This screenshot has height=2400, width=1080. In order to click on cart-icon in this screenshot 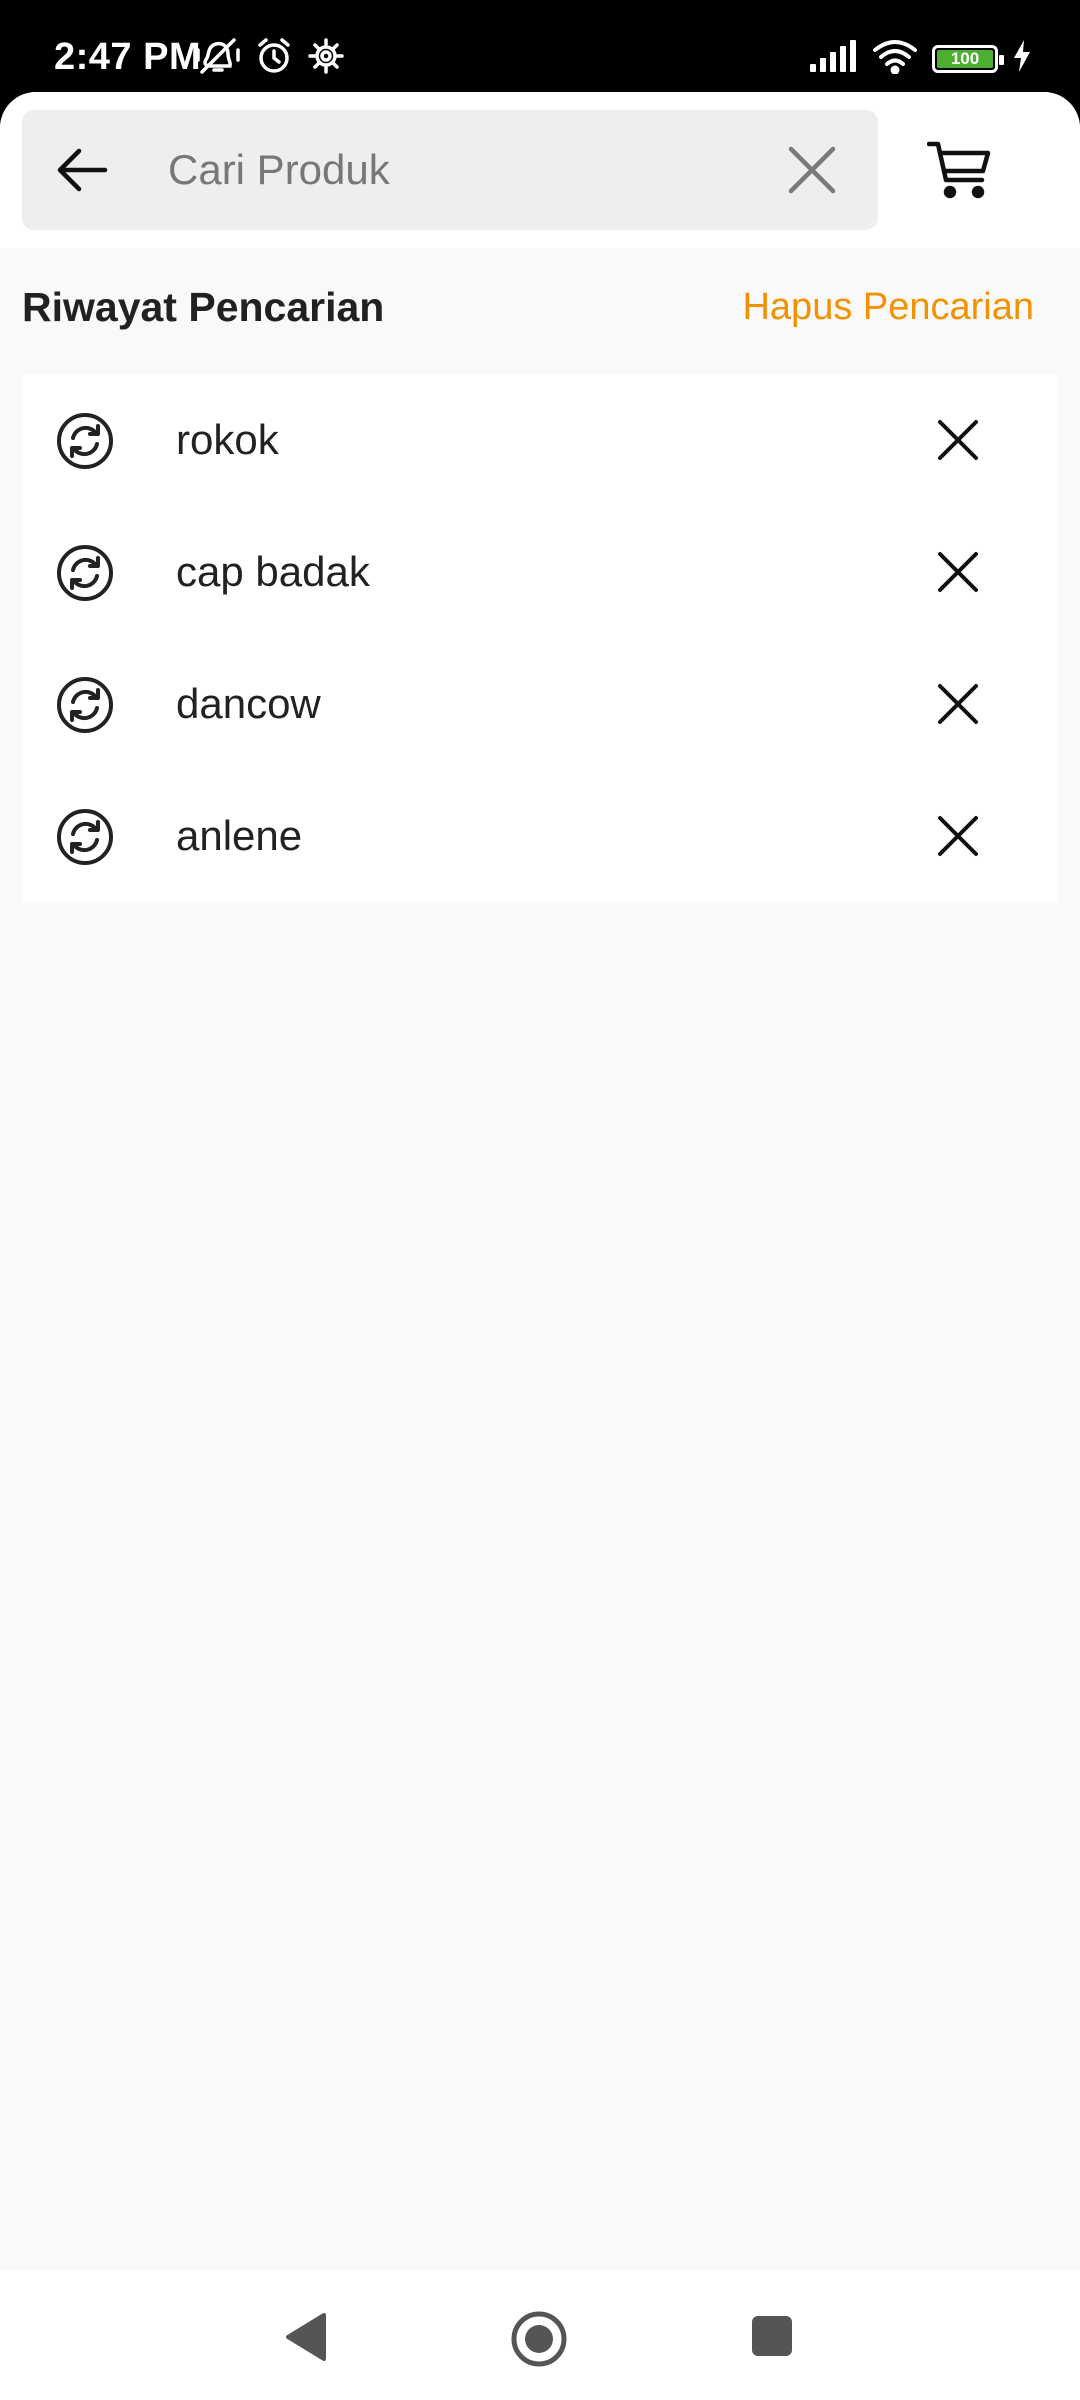, I will do `click(959, 170)`.